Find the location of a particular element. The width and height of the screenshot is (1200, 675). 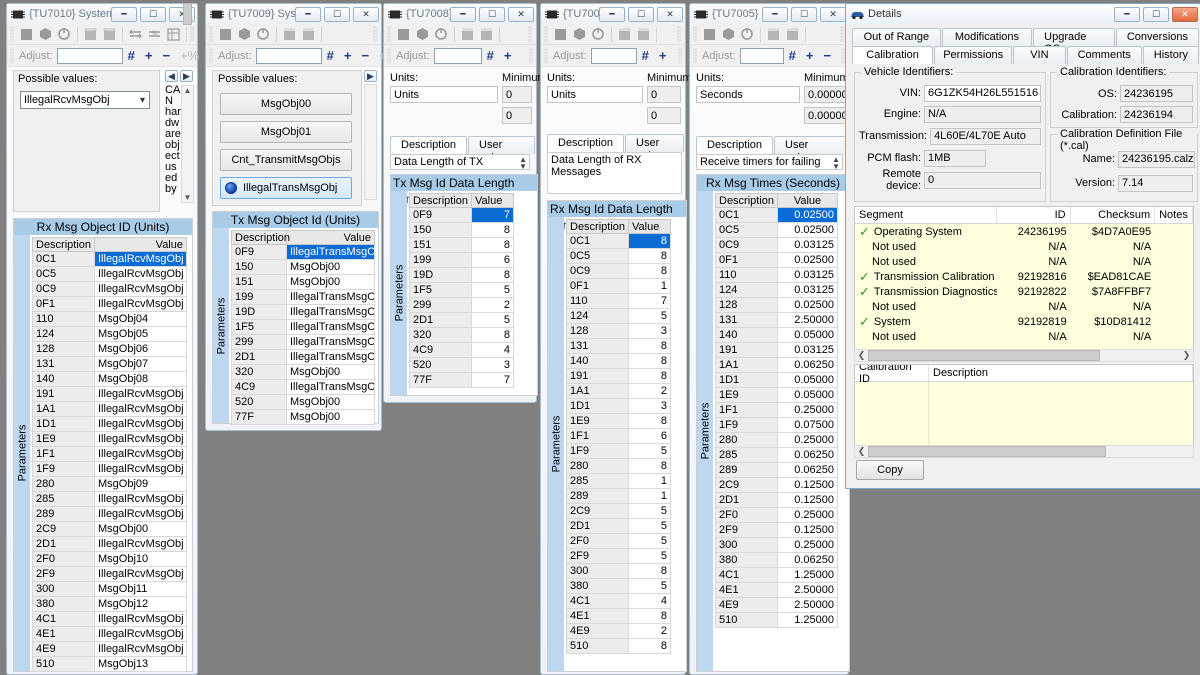

description-text-tu7007: Data Length of RX Messages is located at coordinates (614, 173).